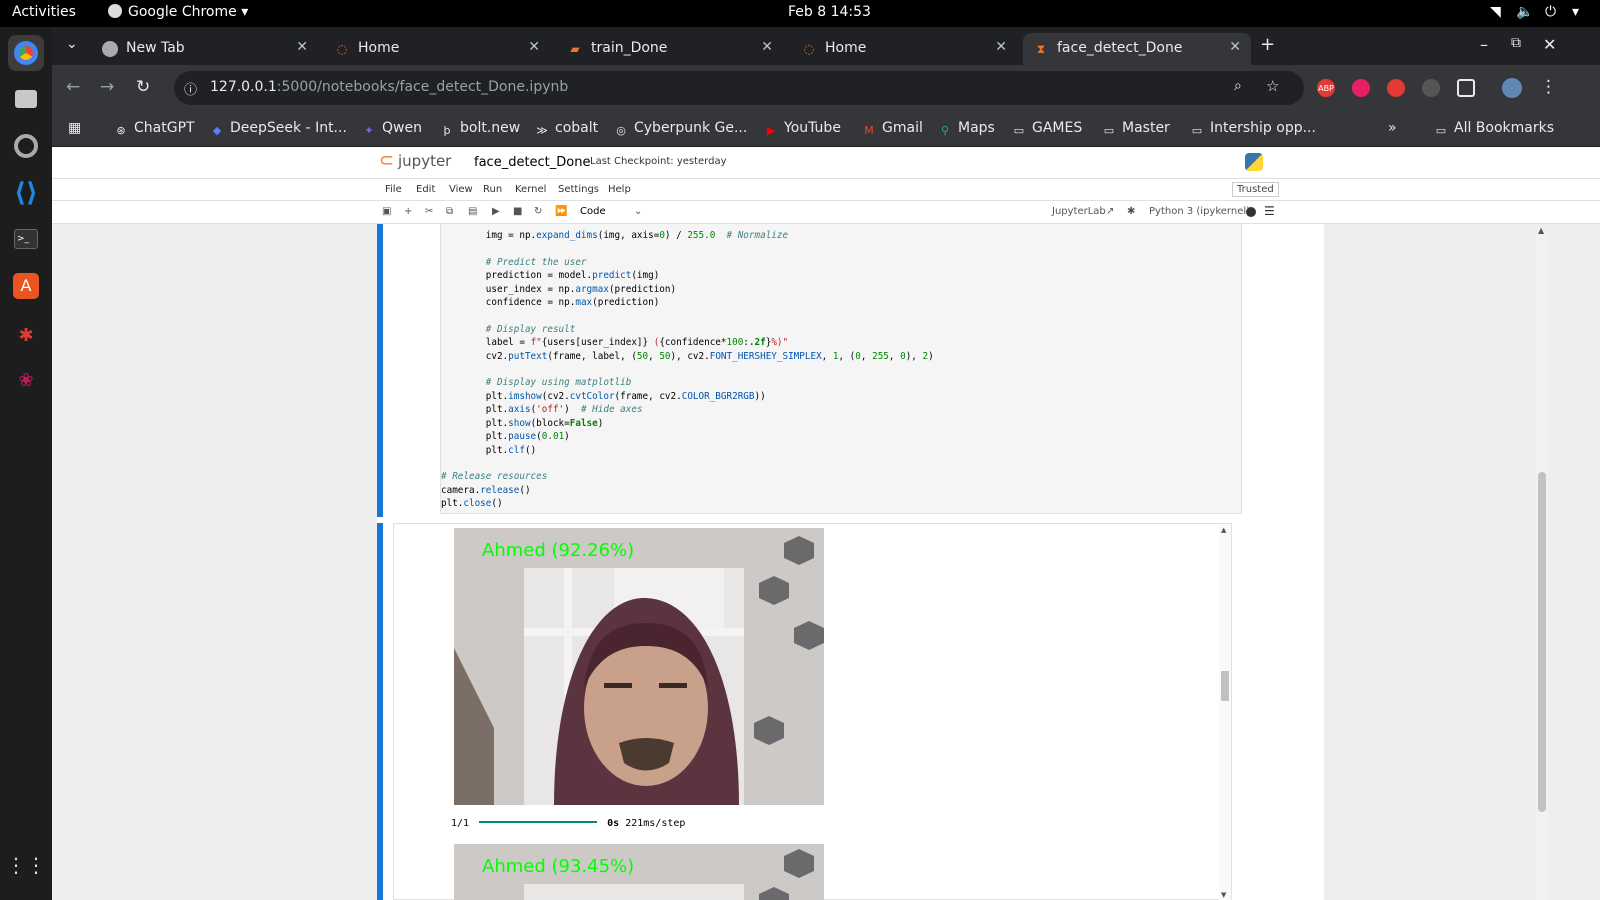 This screenshot has width=1600, height=900. I want to click on dock-terminal-icon: >_, so click(26, 239).